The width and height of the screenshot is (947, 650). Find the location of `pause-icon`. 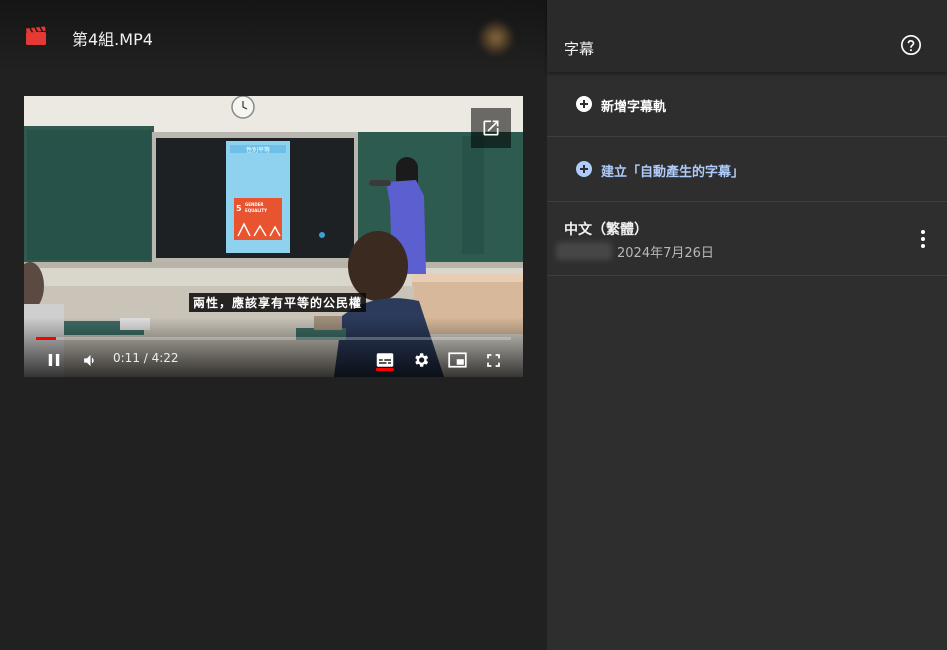

pause-icon is located at coordinates (54, 360).